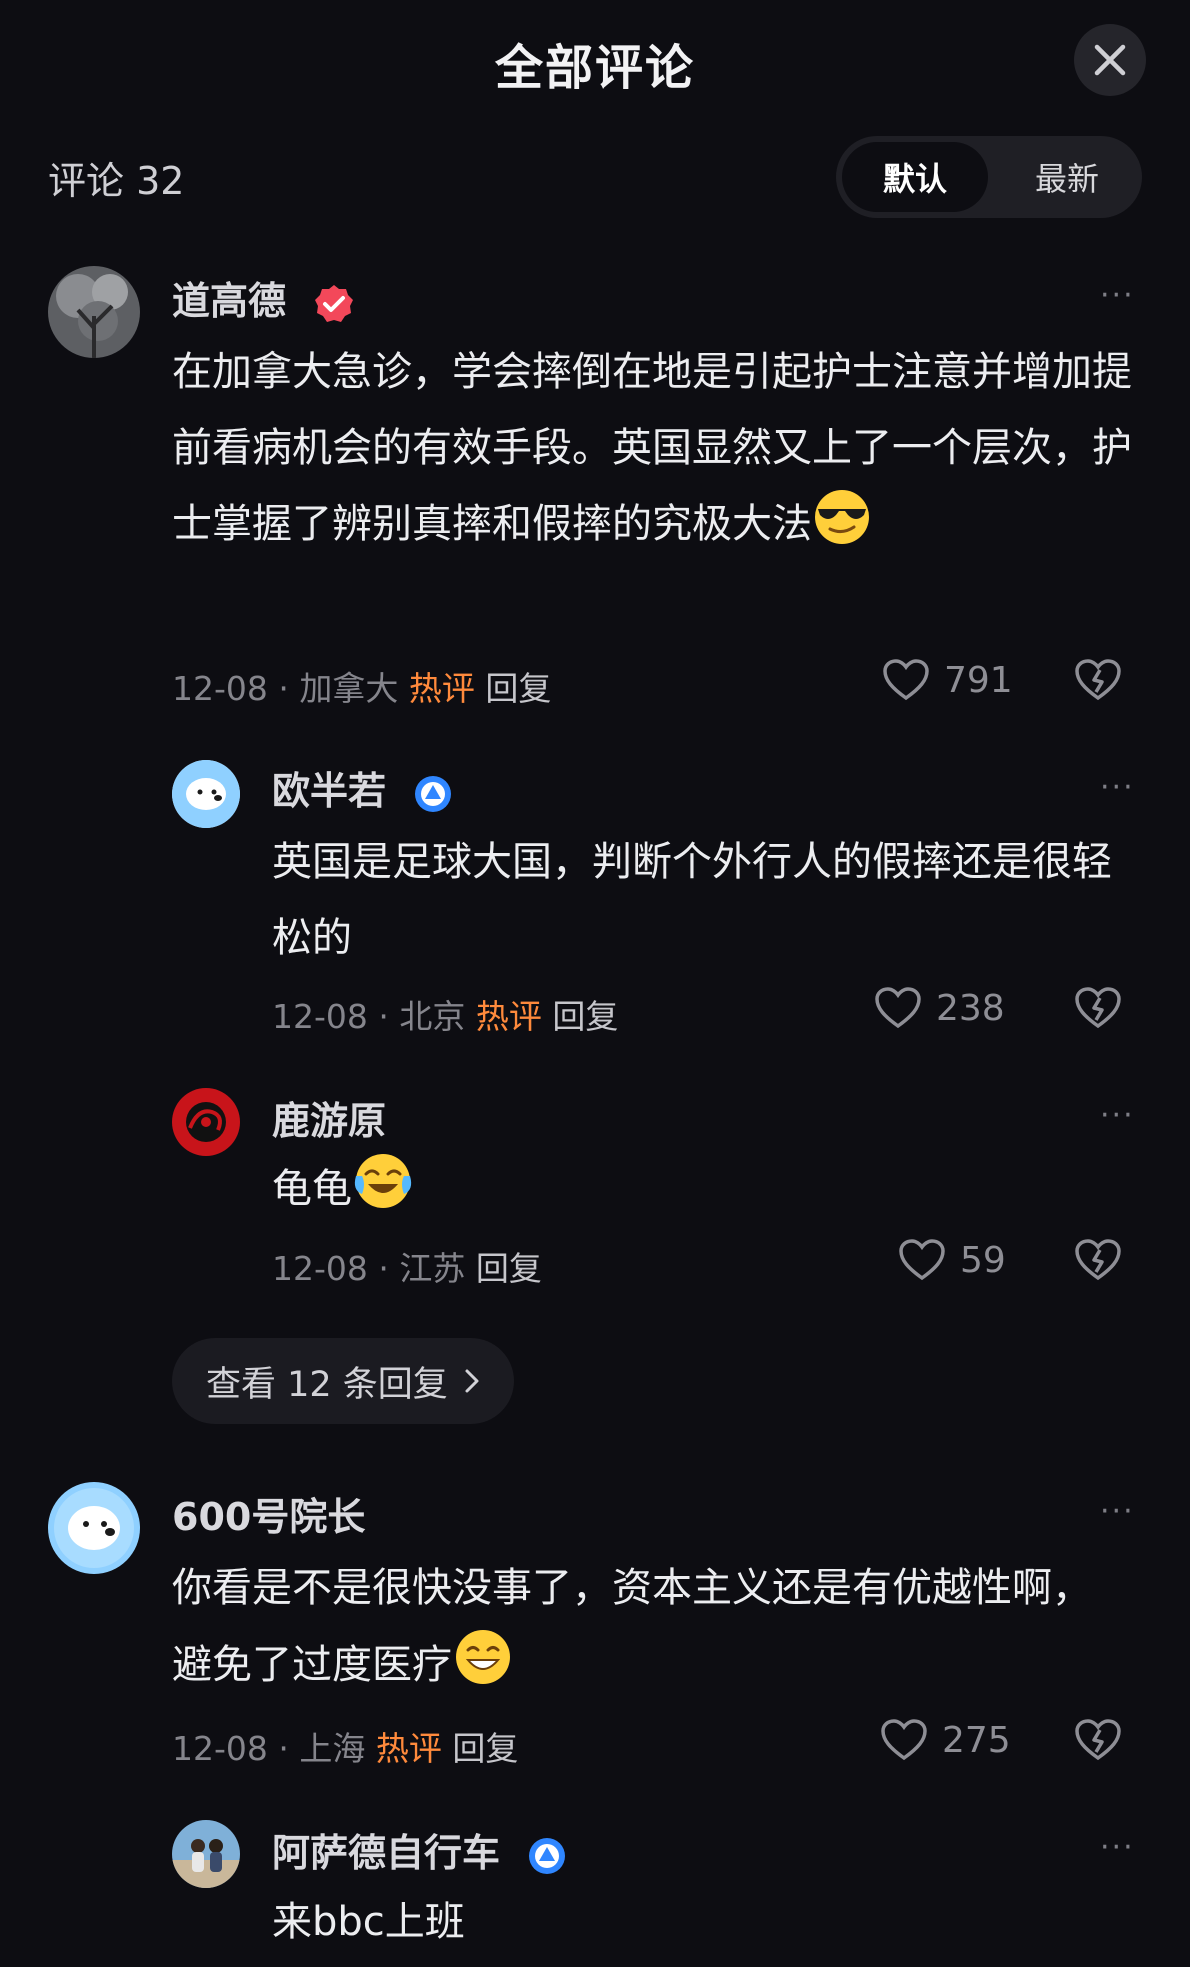 This screenshot has height=1967, width=1190. I want to click on grinning-emoji-icon, so click(483, 1657).